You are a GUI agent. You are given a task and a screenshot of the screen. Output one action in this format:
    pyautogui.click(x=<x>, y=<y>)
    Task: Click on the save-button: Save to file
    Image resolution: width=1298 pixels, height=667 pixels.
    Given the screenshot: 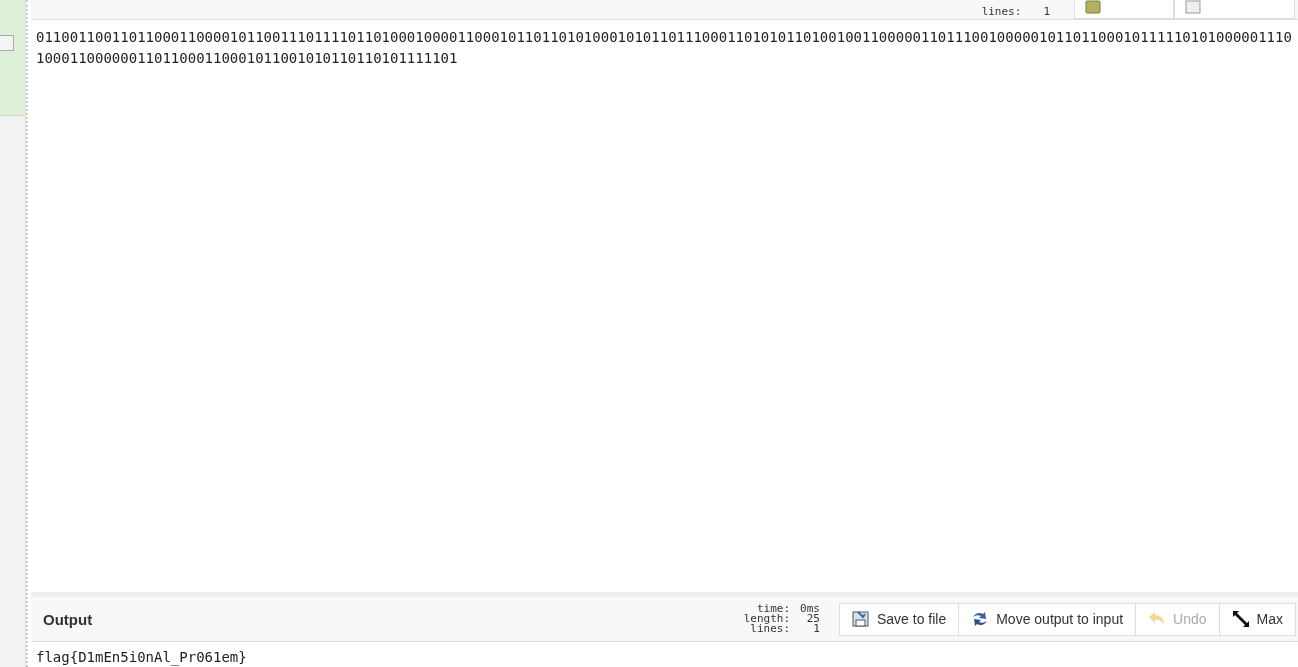 What is the action you would take?
    pyautogui.click(x=899, y=619)
    